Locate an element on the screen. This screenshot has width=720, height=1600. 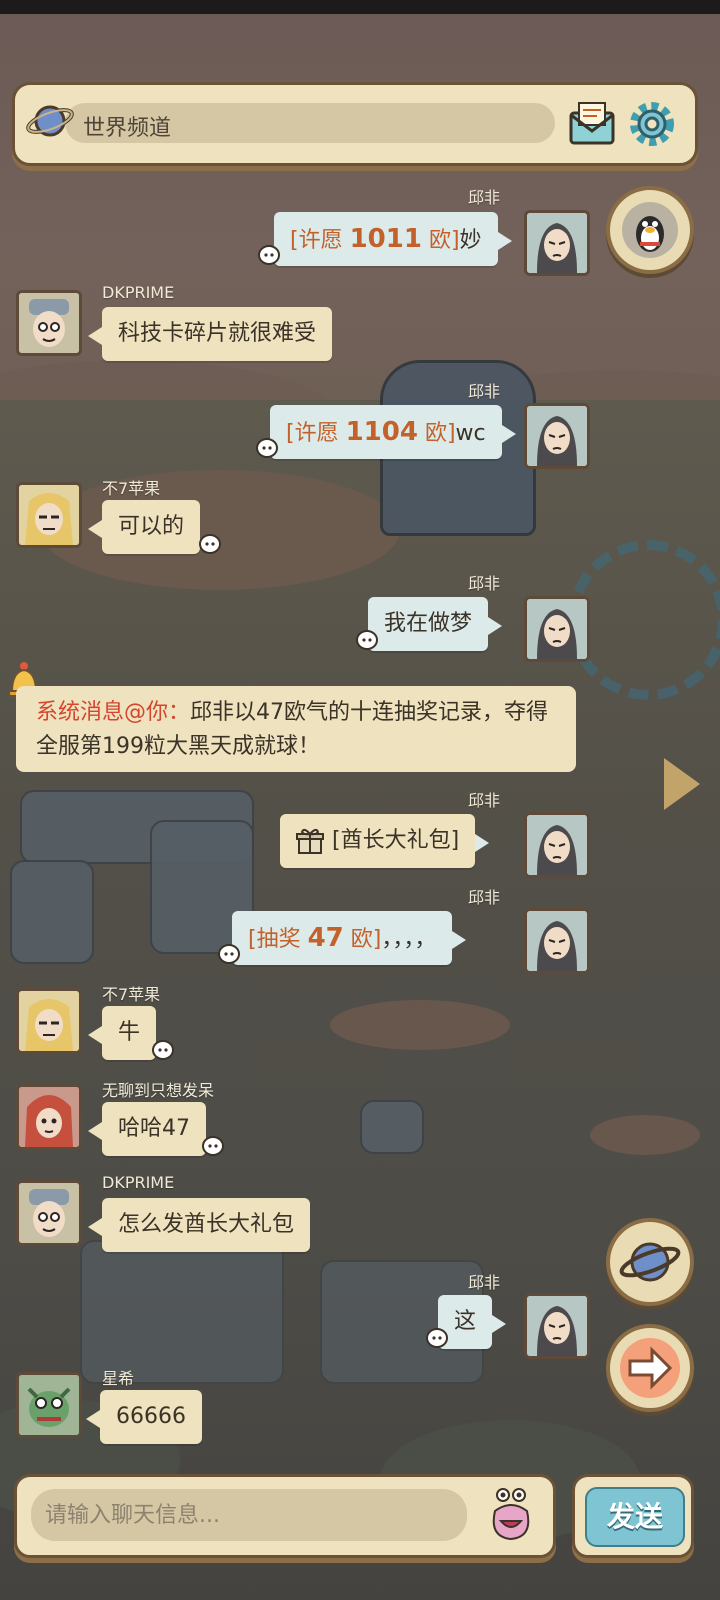
chat-bubble: 怎么发酋长大礼包 is located at coordinates (199, 1225).